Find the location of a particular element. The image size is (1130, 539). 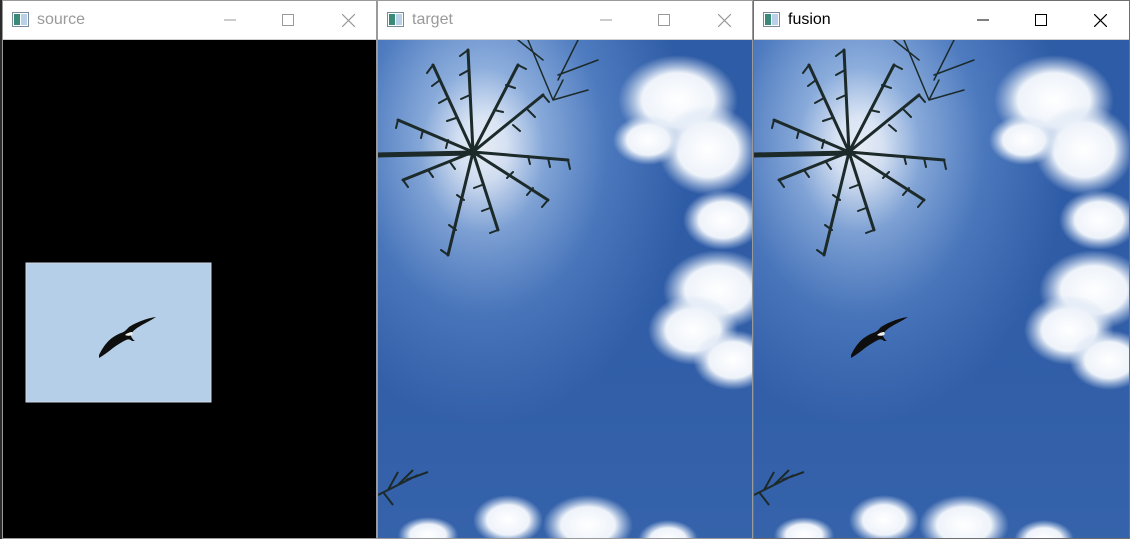

source-patch is located at coordinates (118, 332).